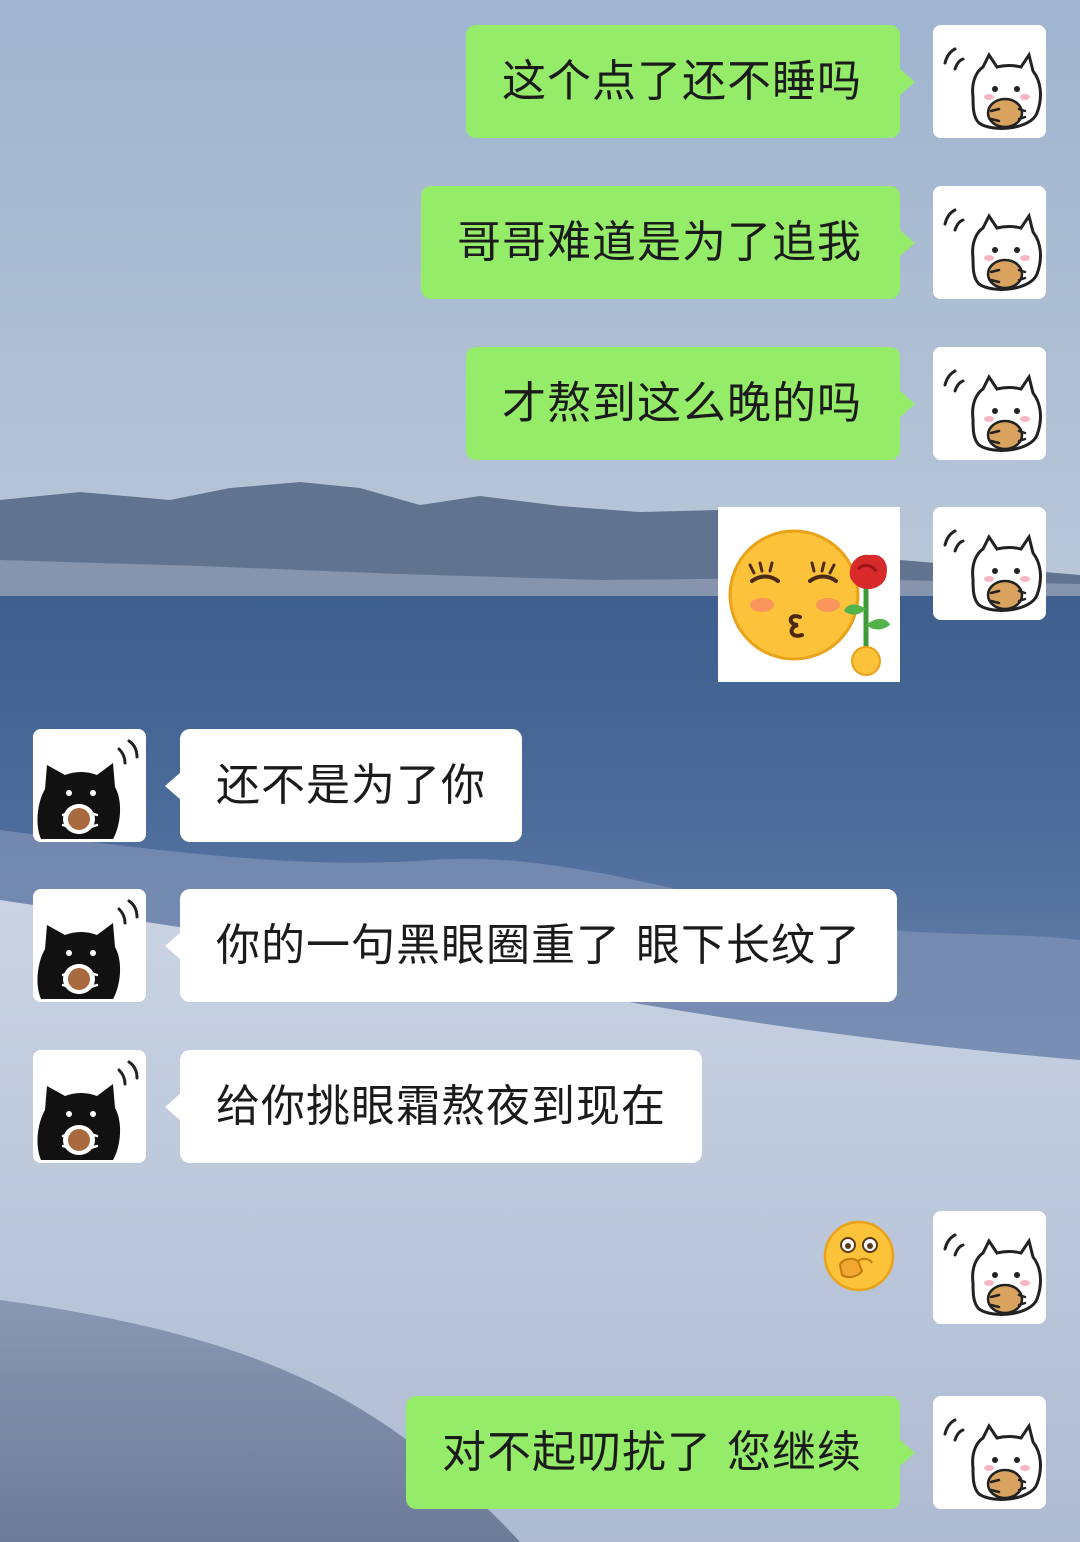 The width and height of the screenshot is (1080, 1542). What do you see at coordinates (668, 242) in the screenshot?
I see `message-bubble-outgoing: 哥哥难道是为了追我` at bounding box center [668, 242].